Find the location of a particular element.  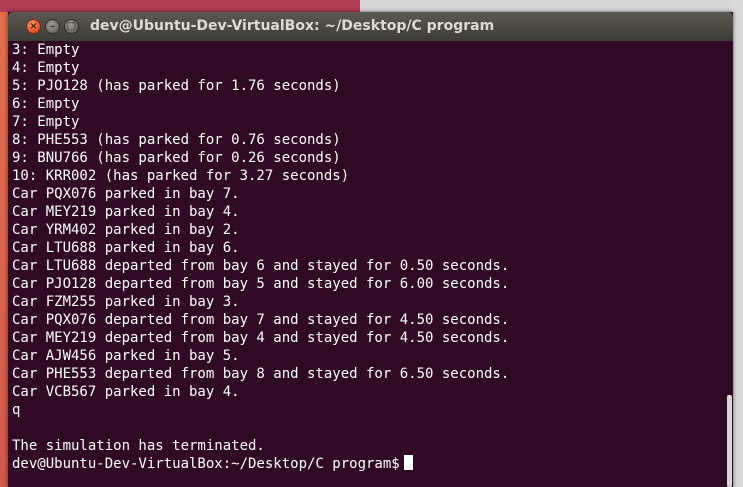

terminal-line: The simulation has terminated. is located at coordinates (138, 446).